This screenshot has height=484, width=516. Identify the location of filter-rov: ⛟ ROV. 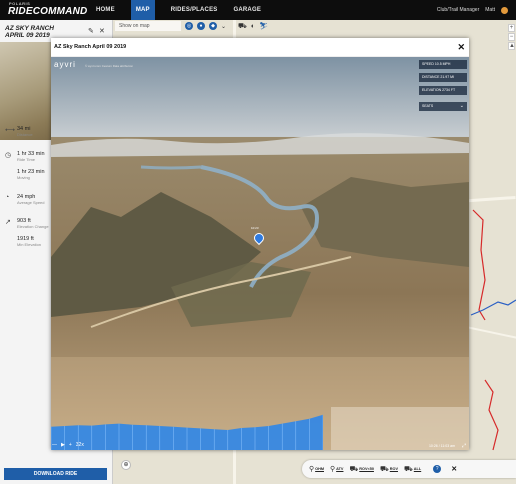
(389, 469).